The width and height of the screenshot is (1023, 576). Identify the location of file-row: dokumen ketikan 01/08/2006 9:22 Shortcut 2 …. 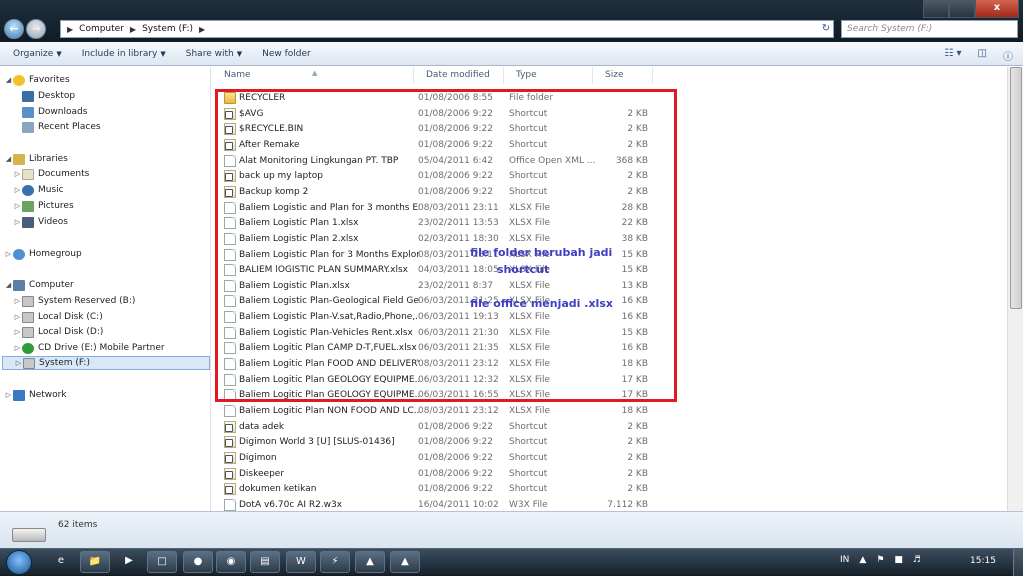
(609, 488).